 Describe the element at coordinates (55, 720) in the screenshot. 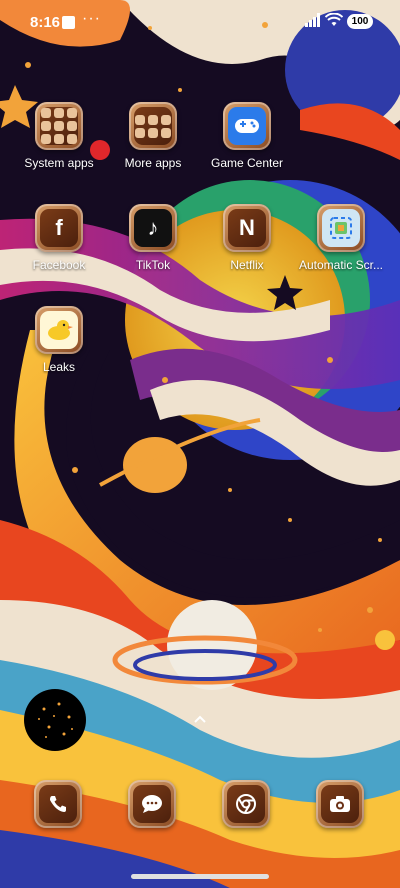

I see `assistant-bubble` at that location.